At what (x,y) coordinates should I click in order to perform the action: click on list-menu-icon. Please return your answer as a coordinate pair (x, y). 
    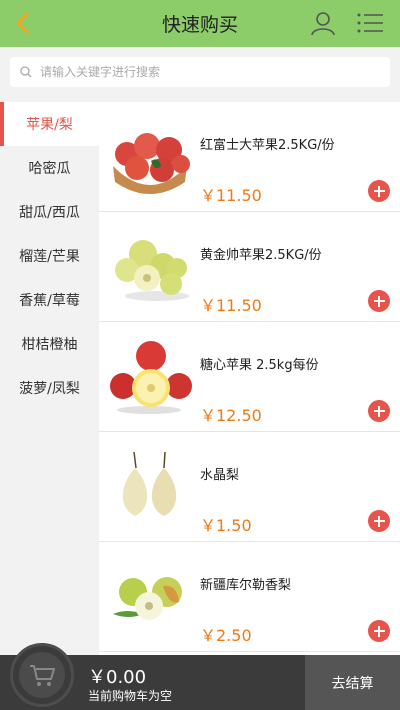
    Looking at the image, I should click on (370, 23).